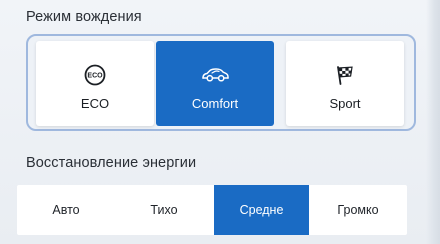 Image resolution: width=440 pixels, height=244 pixels. I want to click on drive-mode-title: Режим вождения, so click(84, 17).